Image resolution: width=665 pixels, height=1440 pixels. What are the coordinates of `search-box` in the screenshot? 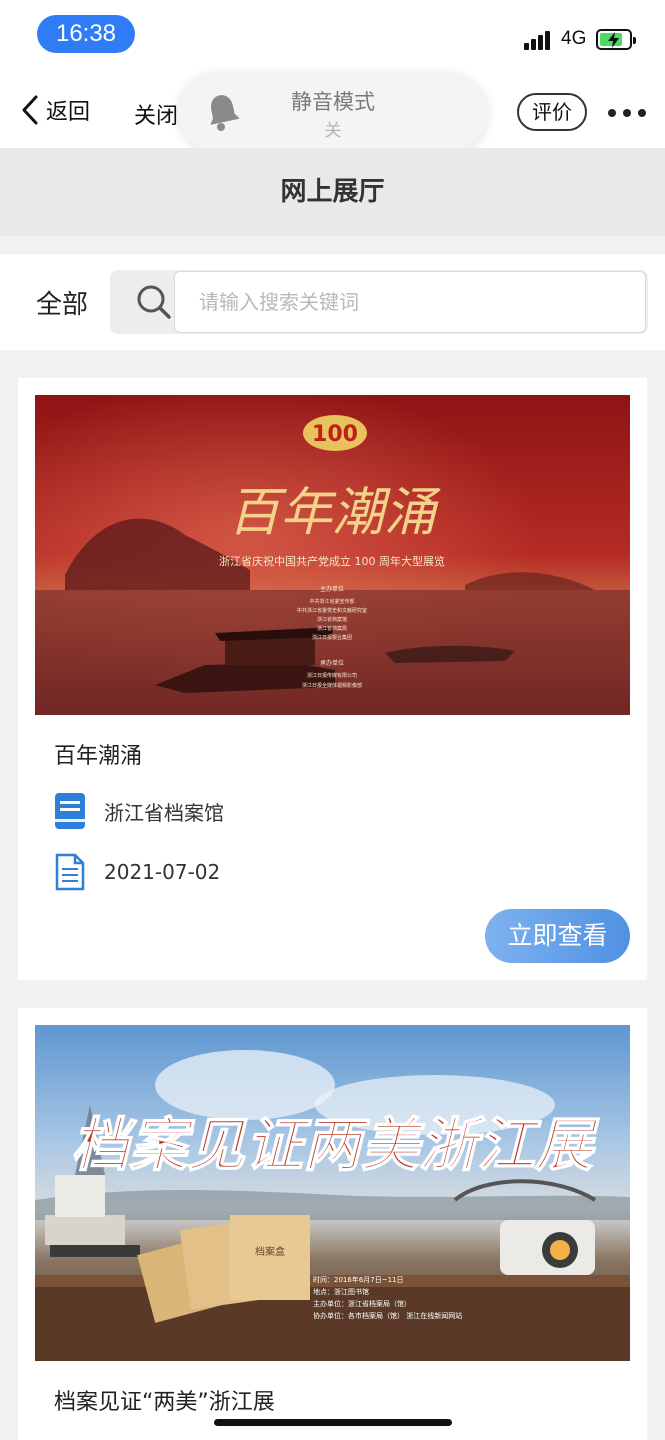 It's located at (379, 302).